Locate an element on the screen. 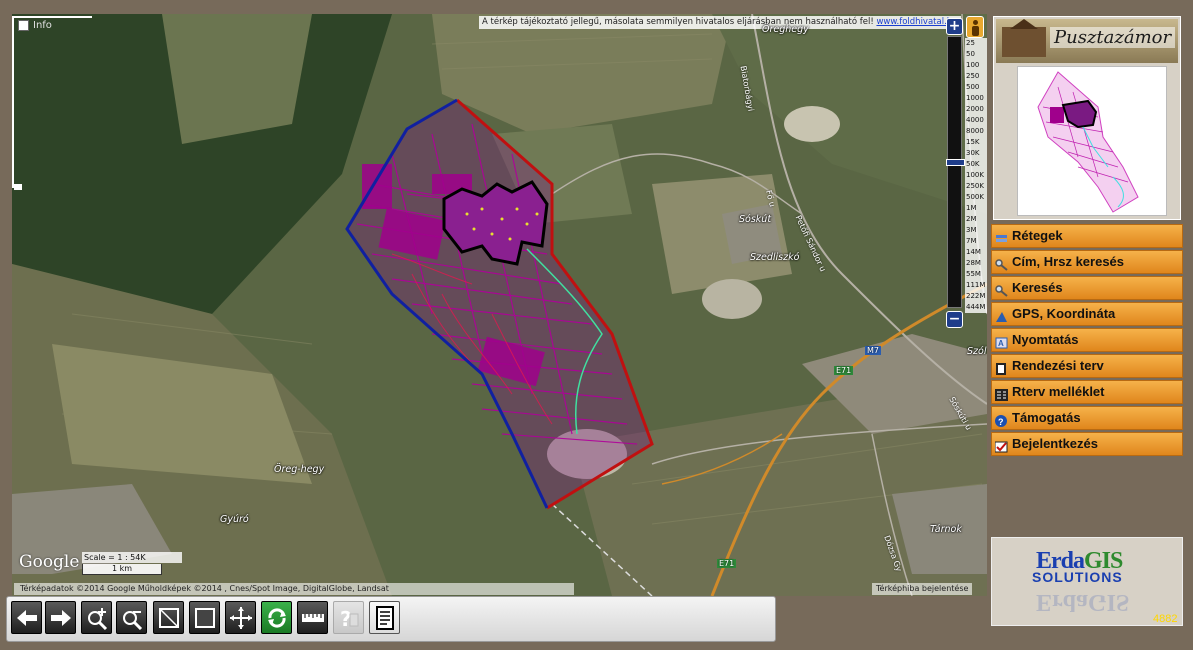 This screenshot has height=650, width=1193. zoom-out-icon is located at coordinates (133, 620).